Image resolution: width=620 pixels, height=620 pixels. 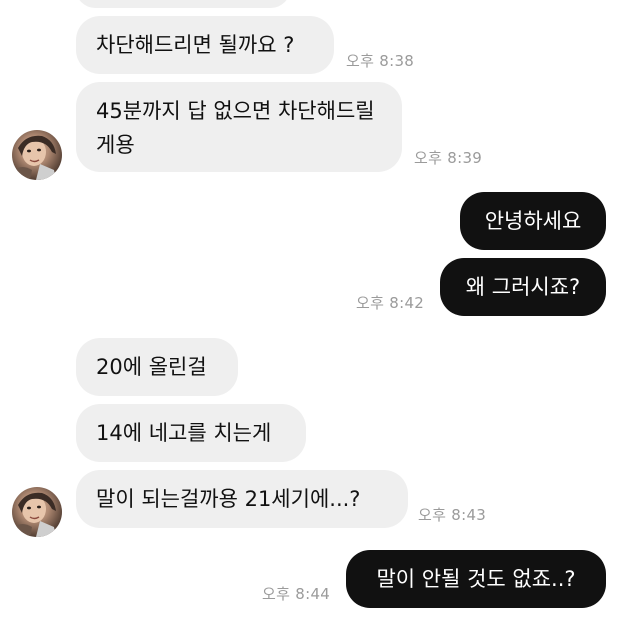 I want to click on message-bubble-incoming: 14에 네고를 치는게, so click(x=191, y=433).